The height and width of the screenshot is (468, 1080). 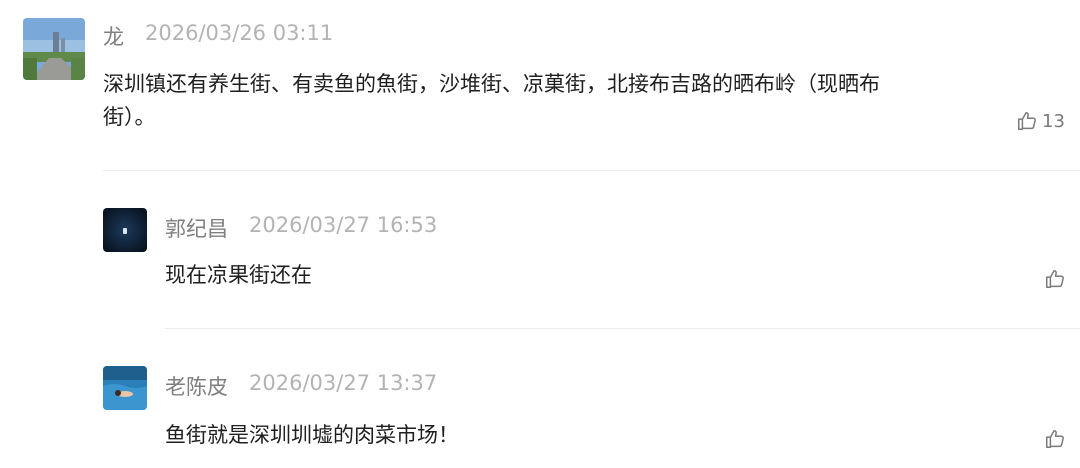 I want to click on like-button: 13, so click(x=1040, y=121).